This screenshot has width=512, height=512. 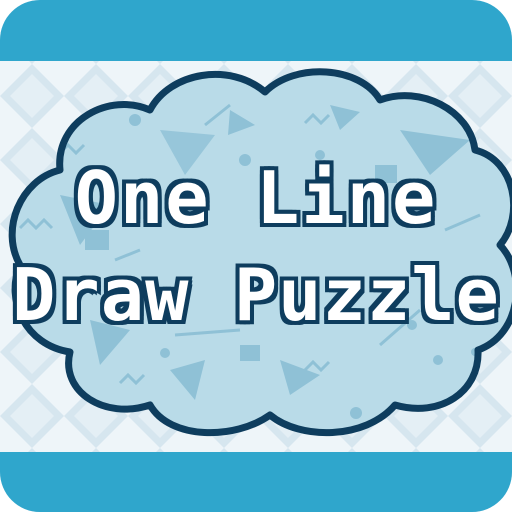 I want to click on stripe-rect, so click(x=250, y=353).